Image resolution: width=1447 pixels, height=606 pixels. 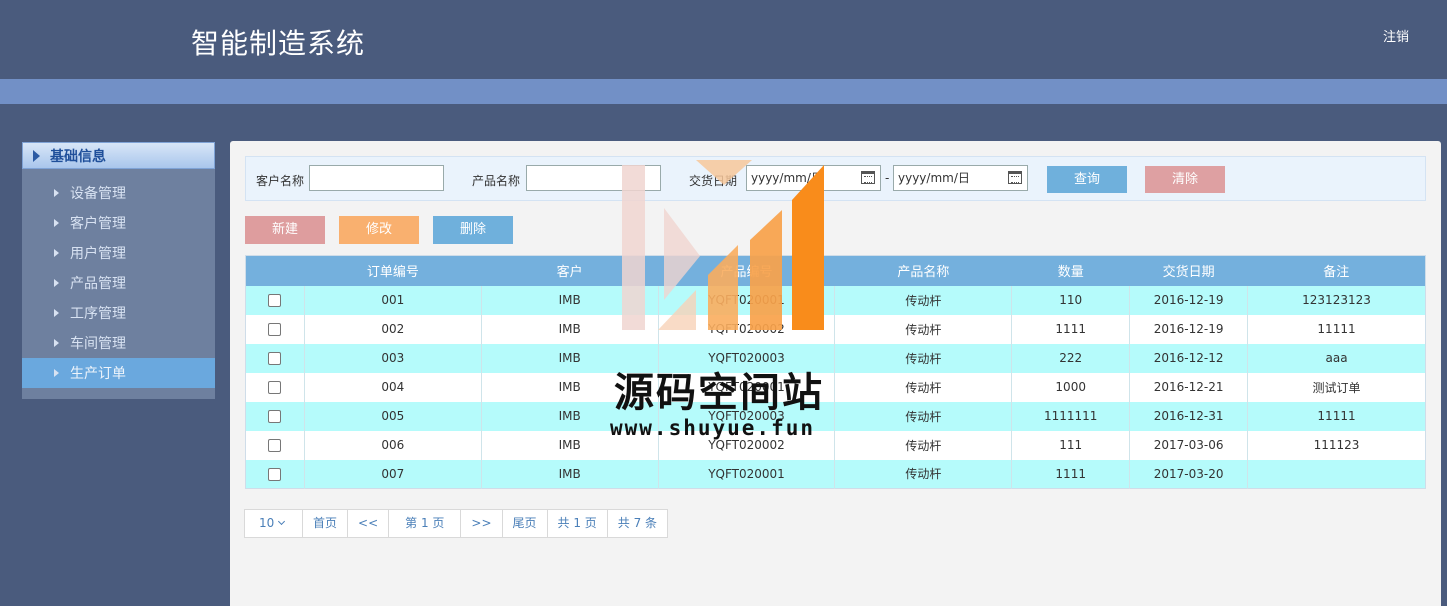 What do you see at coordinates (273, 523) in the screenshot?
I see `page-size-select: 10` at bounding box center [273, 523].